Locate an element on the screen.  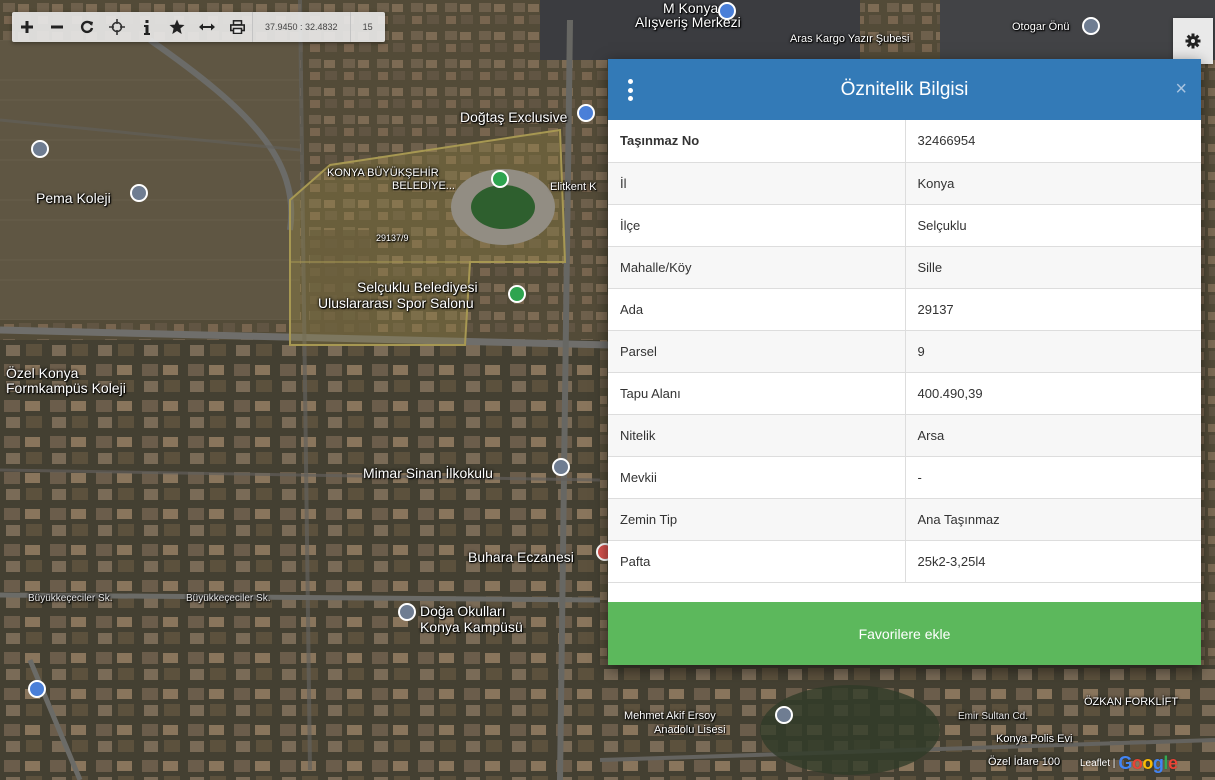
attribute-value: Sille is located at coordinates (1053, 267).